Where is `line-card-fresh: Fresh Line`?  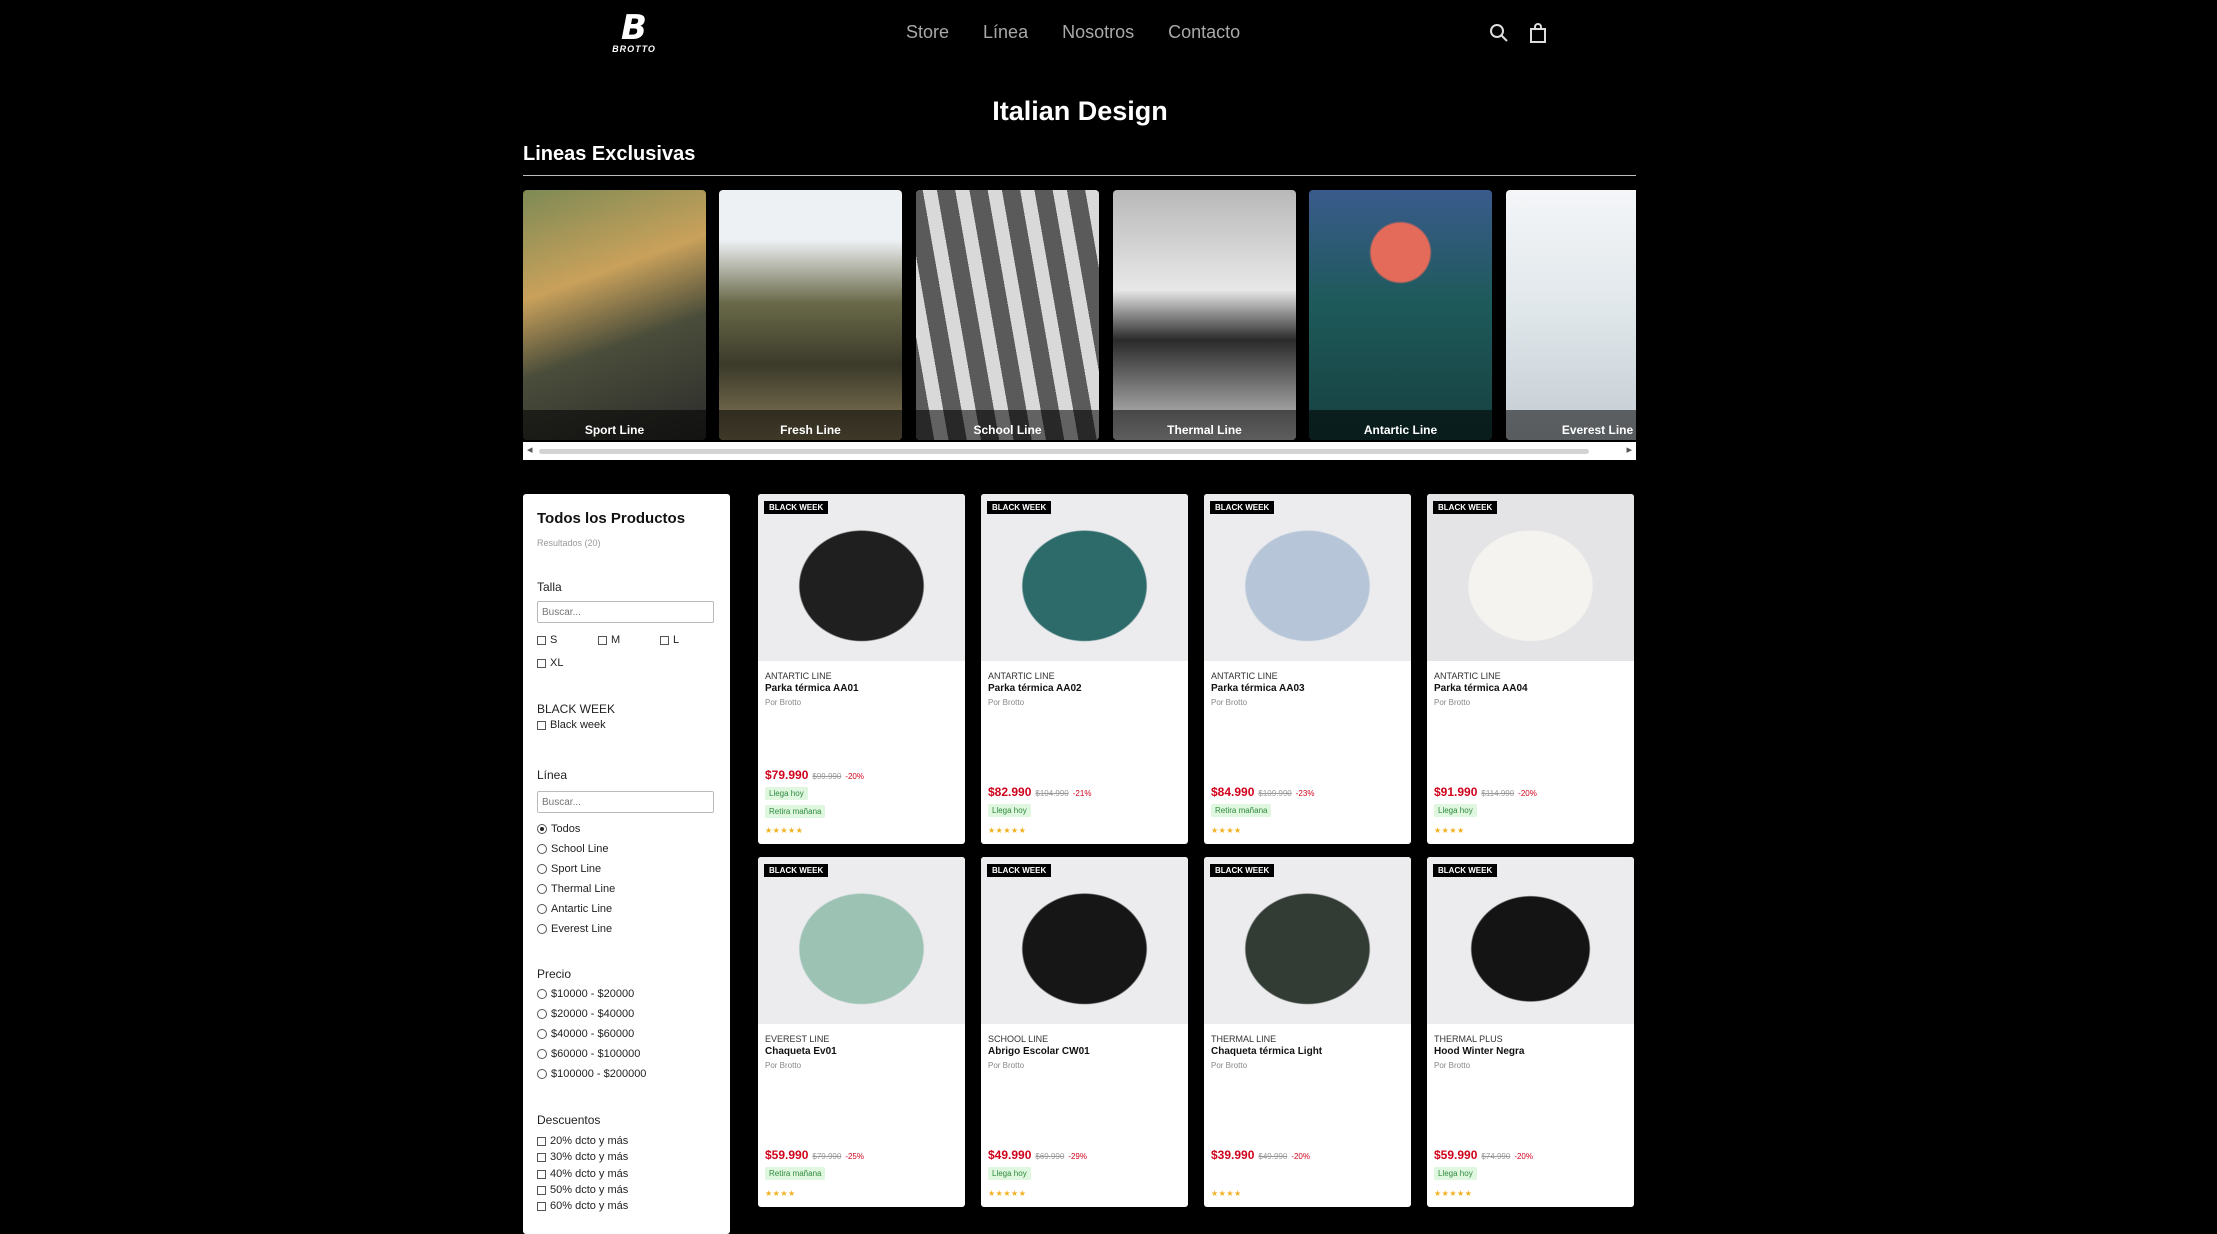 line-card-fresh: Fresh Line is located at coordinates (810, 315).